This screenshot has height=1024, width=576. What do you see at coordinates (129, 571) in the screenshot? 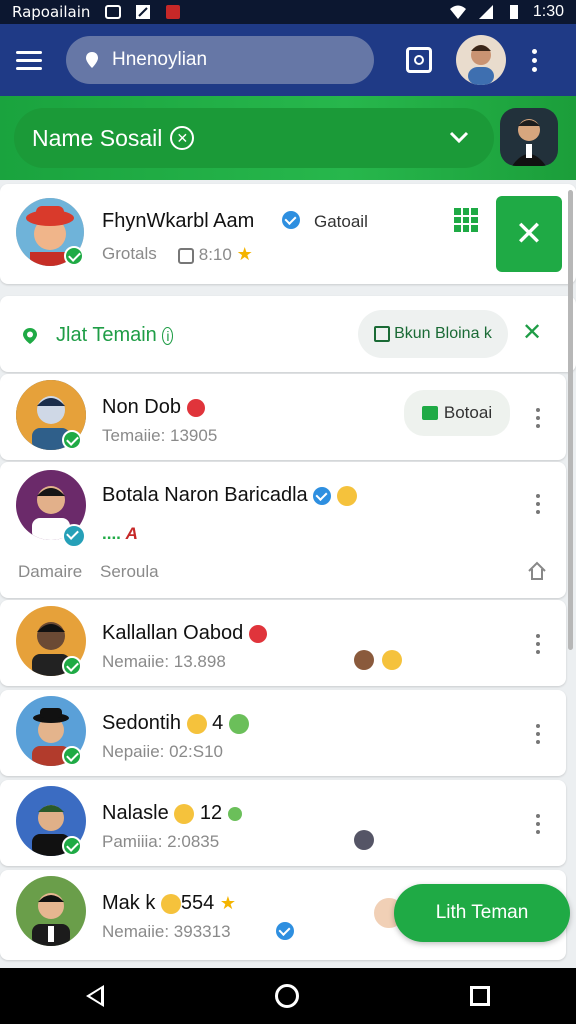
I see `row-right-label: Seroula` at bounding box center [129, 571].